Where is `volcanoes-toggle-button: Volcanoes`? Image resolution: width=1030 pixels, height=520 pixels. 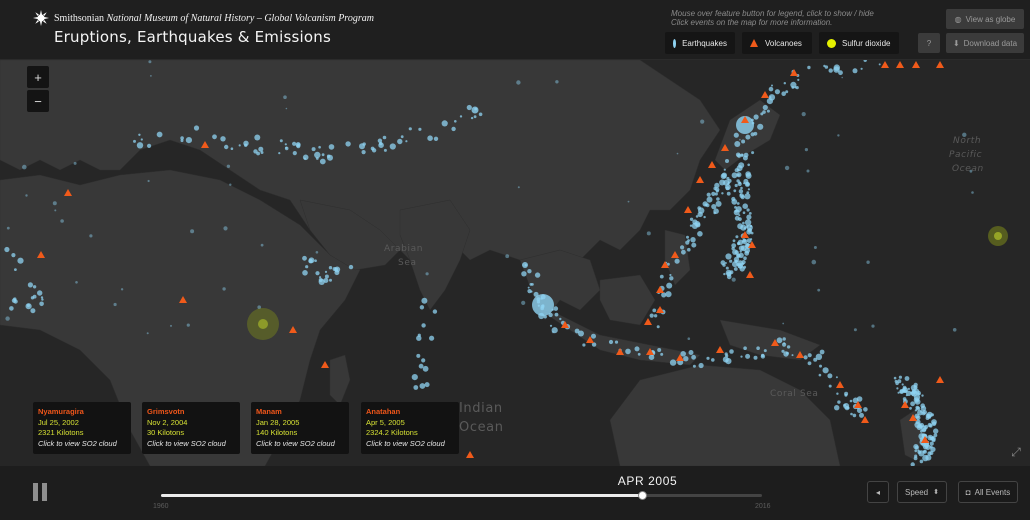 volcanoes-toggle-button: Volcanoes is located at coordinates (777, 43).